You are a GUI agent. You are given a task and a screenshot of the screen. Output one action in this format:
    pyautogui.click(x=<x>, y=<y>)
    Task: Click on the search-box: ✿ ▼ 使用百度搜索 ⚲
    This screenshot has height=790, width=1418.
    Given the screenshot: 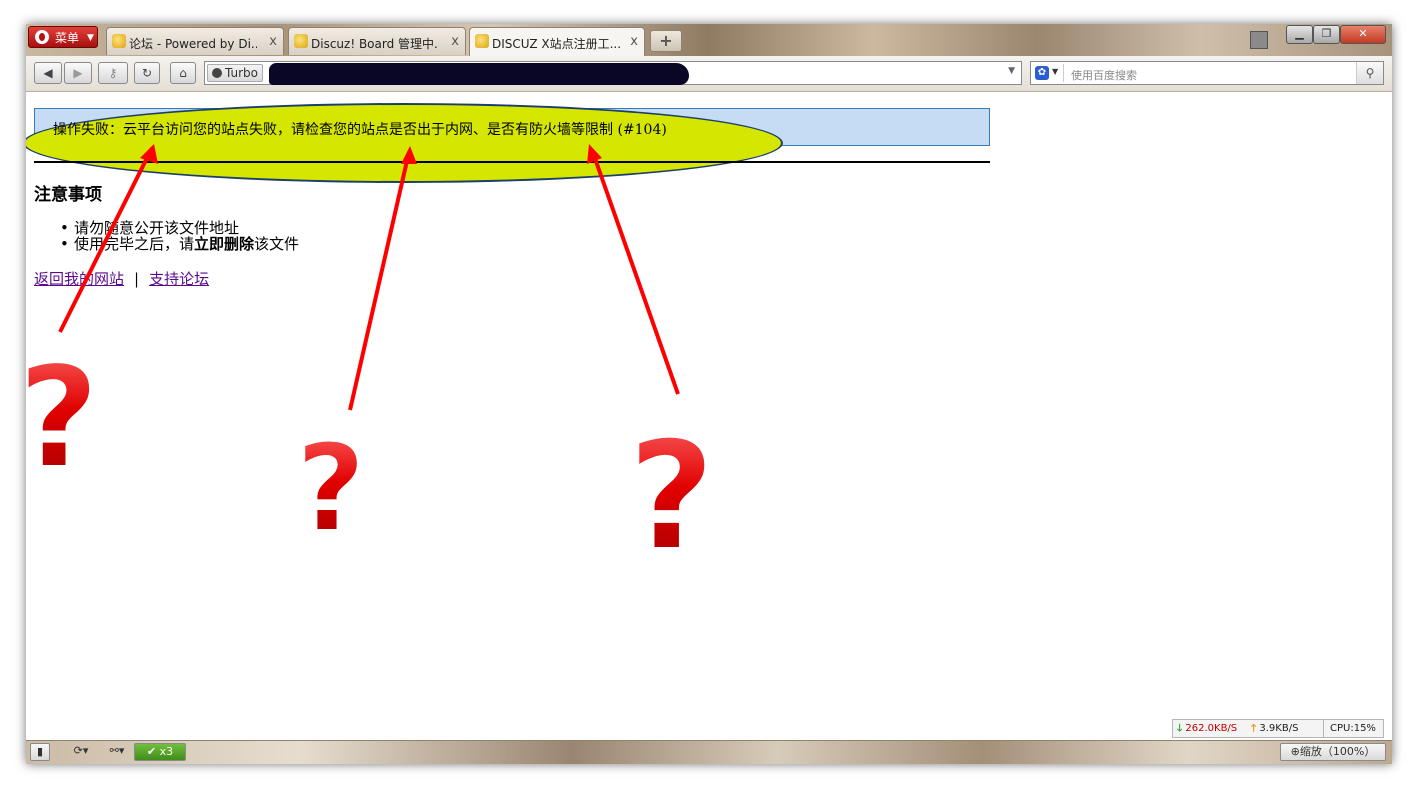 What is the action you would take?
    pyautogui.click(x=1207, y=73)
    